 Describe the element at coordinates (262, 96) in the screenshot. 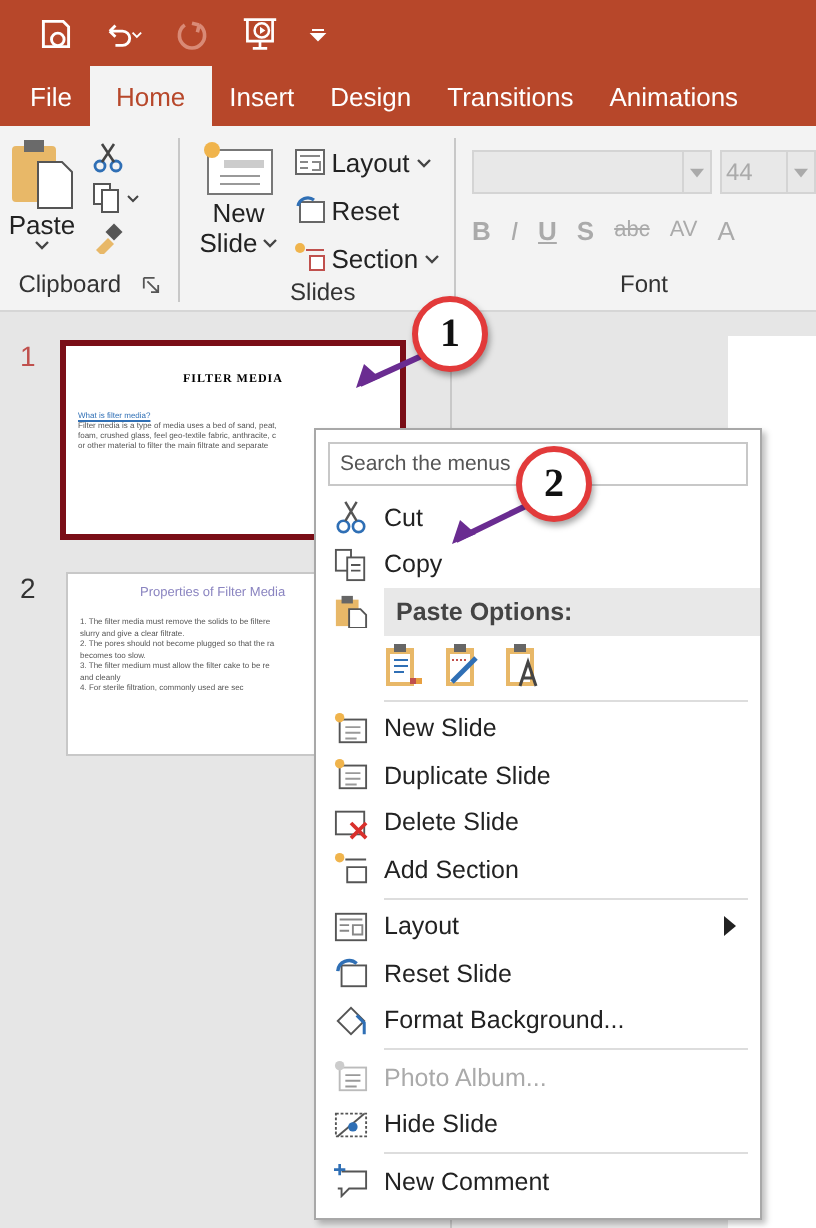

I see `ribbon-tab: Insert` at that location.